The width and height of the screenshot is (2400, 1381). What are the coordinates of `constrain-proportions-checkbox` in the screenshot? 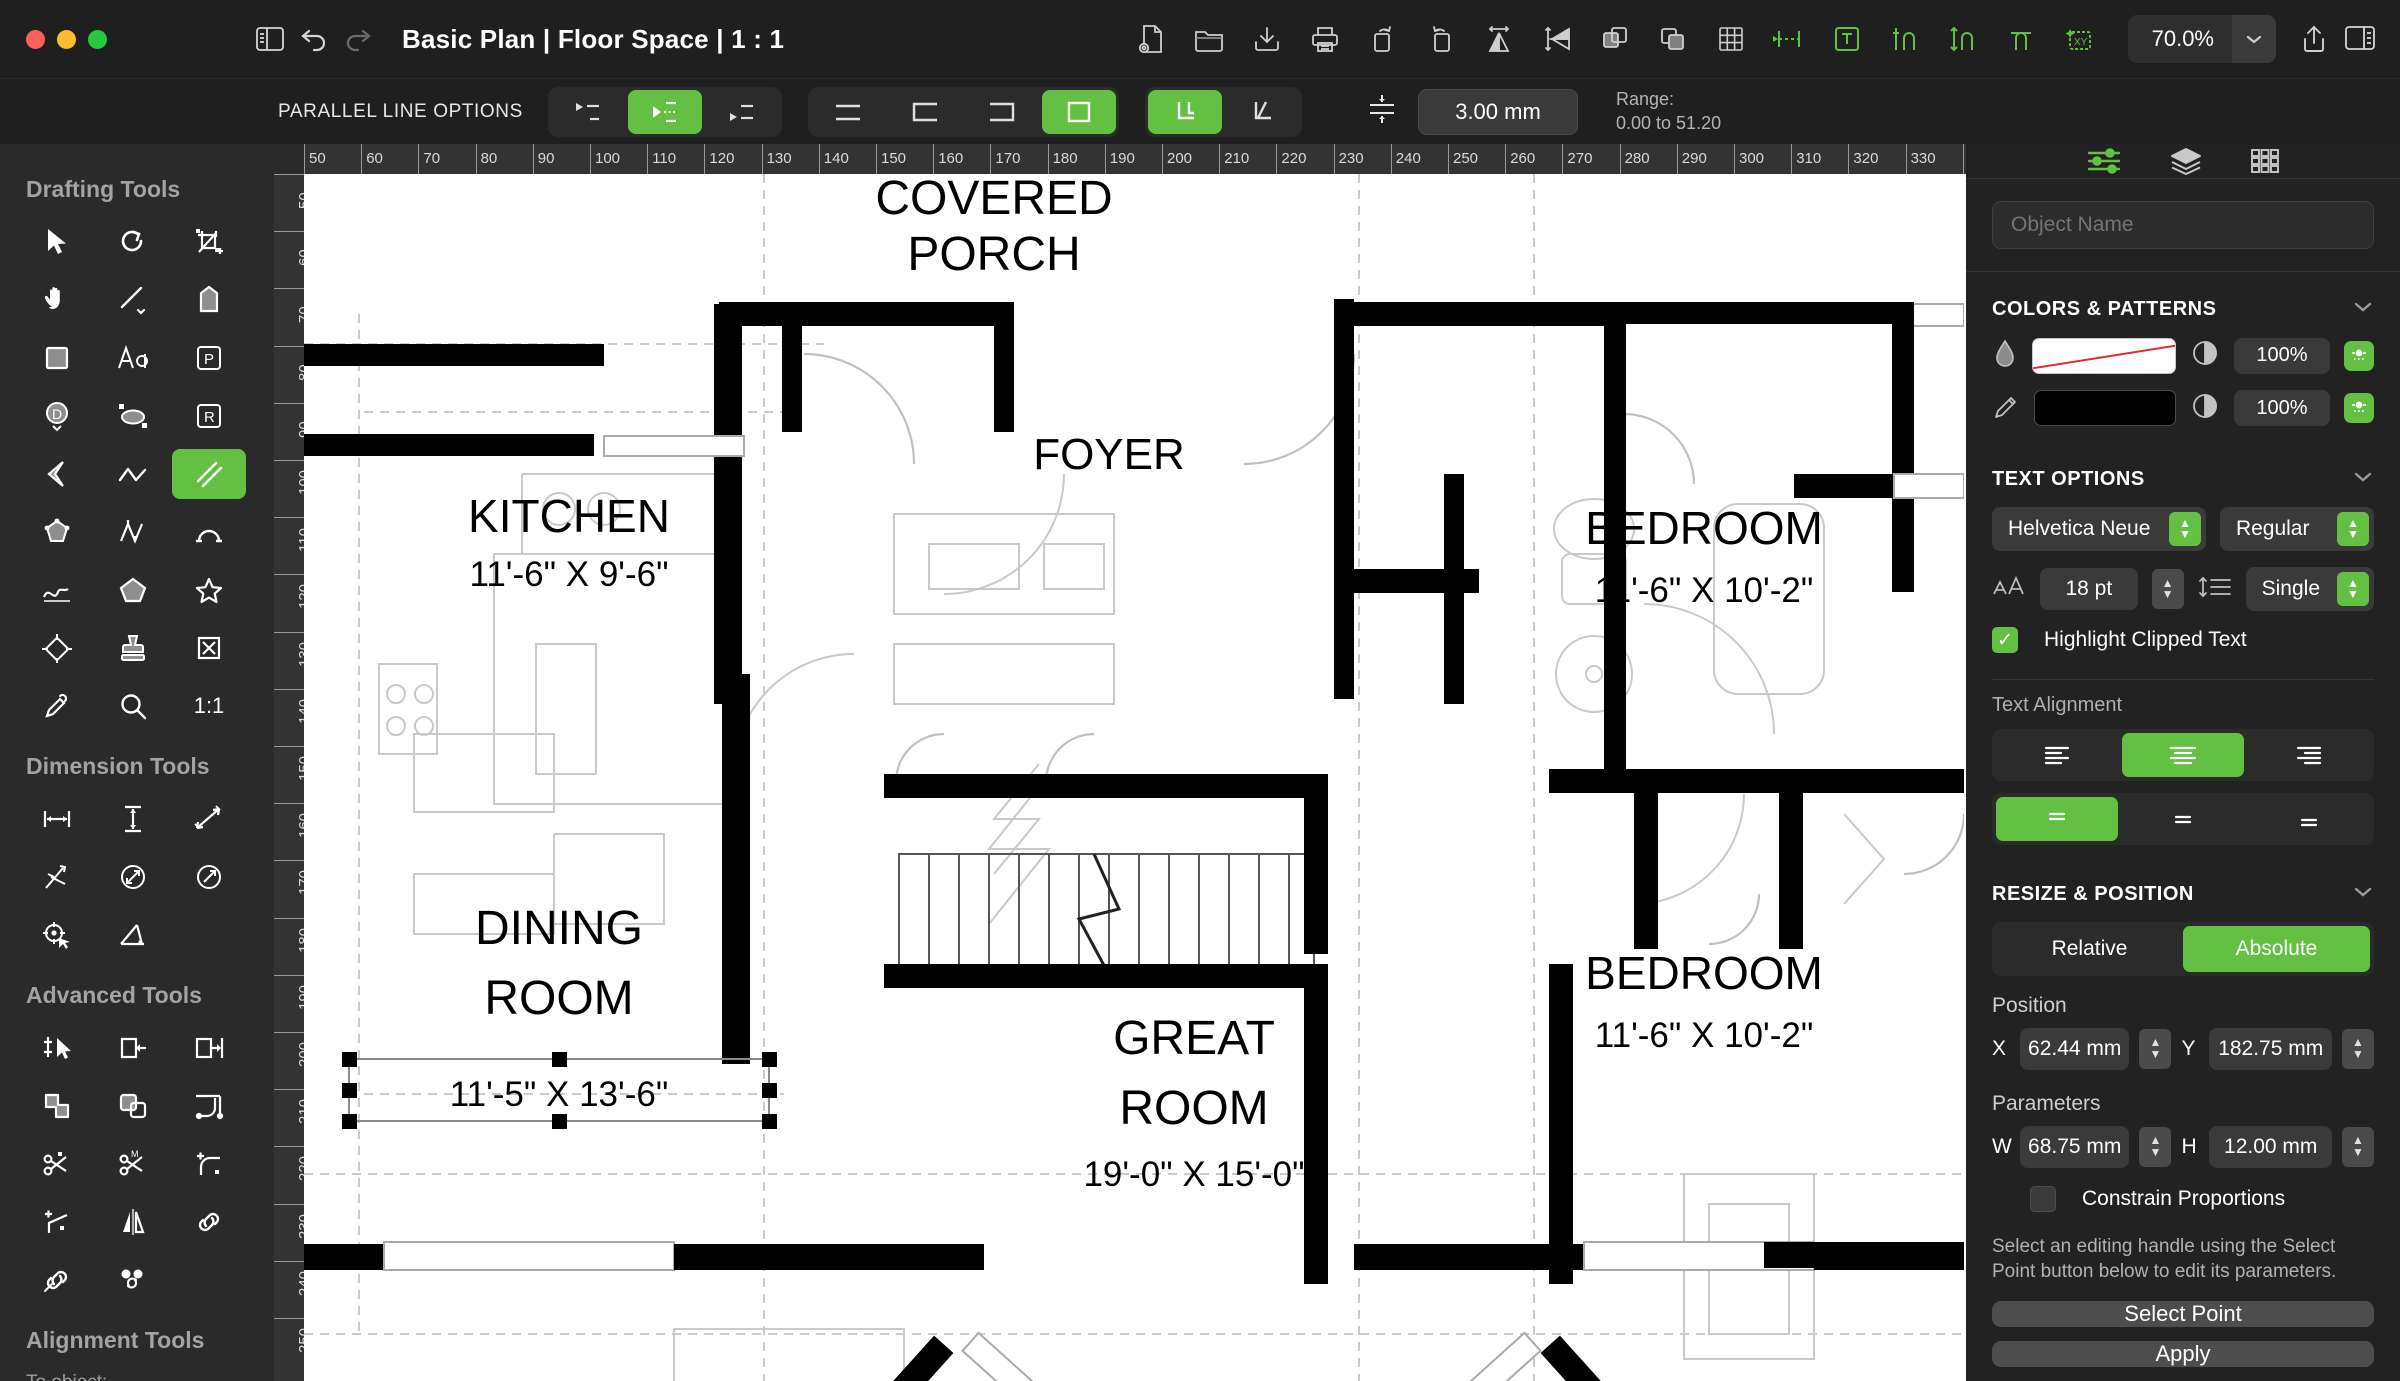 It's located at (2043, 1198).